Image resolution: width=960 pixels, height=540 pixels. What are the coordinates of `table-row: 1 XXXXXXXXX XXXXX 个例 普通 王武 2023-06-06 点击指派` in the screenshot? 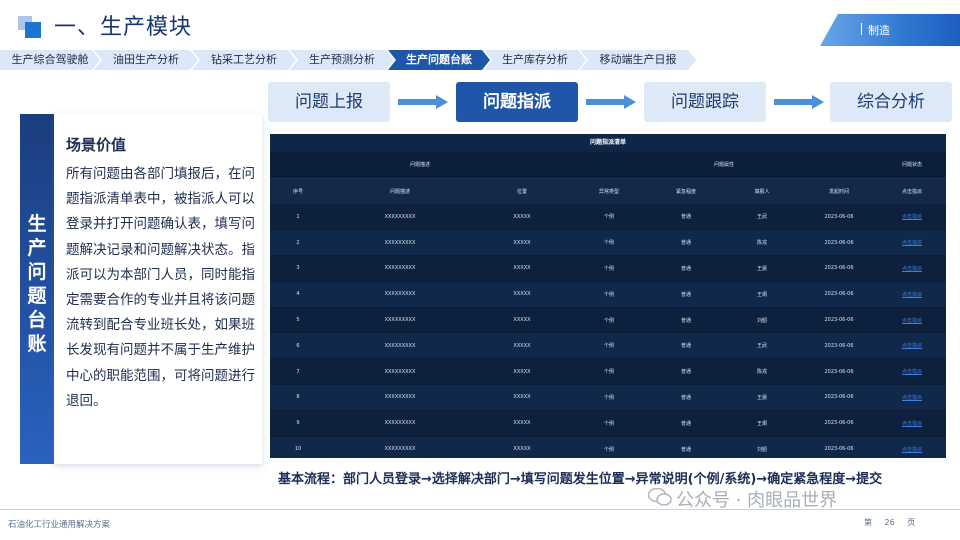 It's located at (608, 217).